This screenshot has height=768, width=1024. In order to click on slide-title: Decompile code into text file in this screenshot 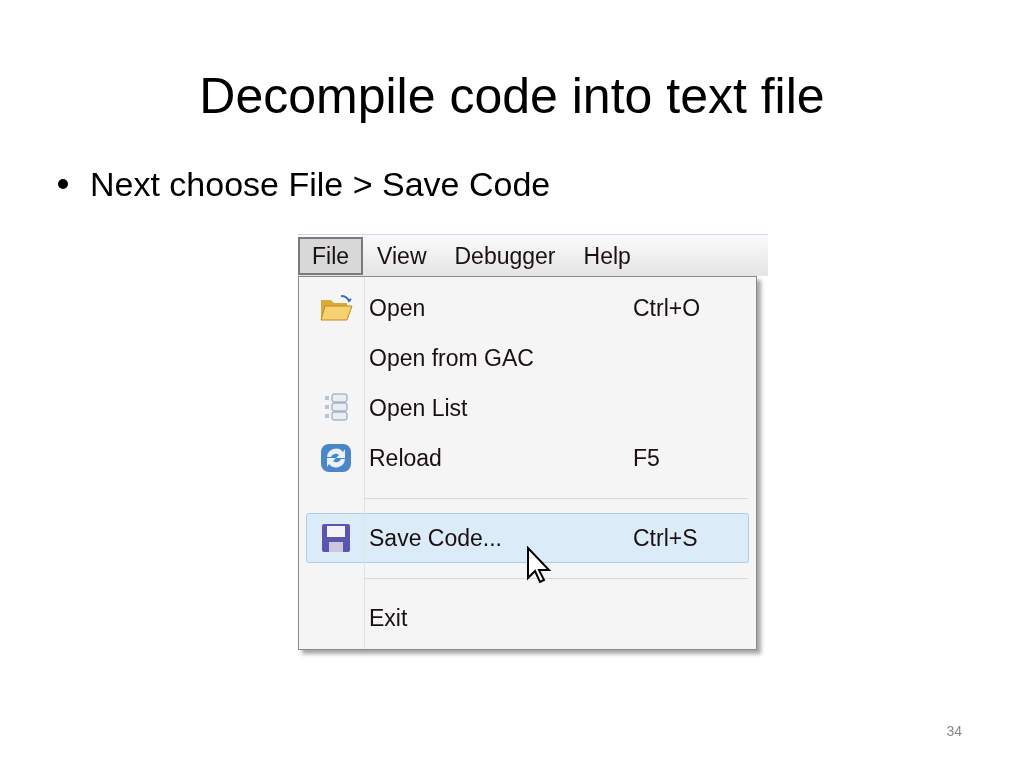, I will do `click(512, 96)`.